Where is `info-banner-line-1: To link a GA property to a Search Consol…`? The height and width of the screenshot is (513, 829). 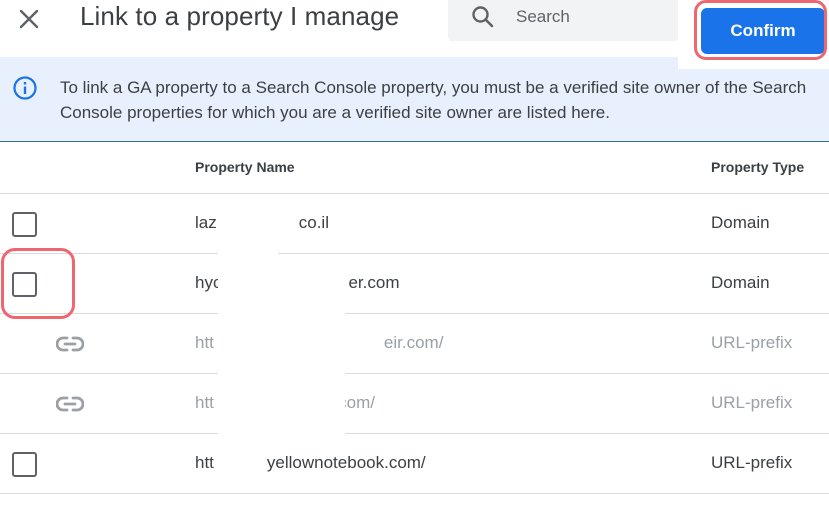
info-banner-line-1: To link a GA property to a Search Consol… is located at coordinates (433, 87).